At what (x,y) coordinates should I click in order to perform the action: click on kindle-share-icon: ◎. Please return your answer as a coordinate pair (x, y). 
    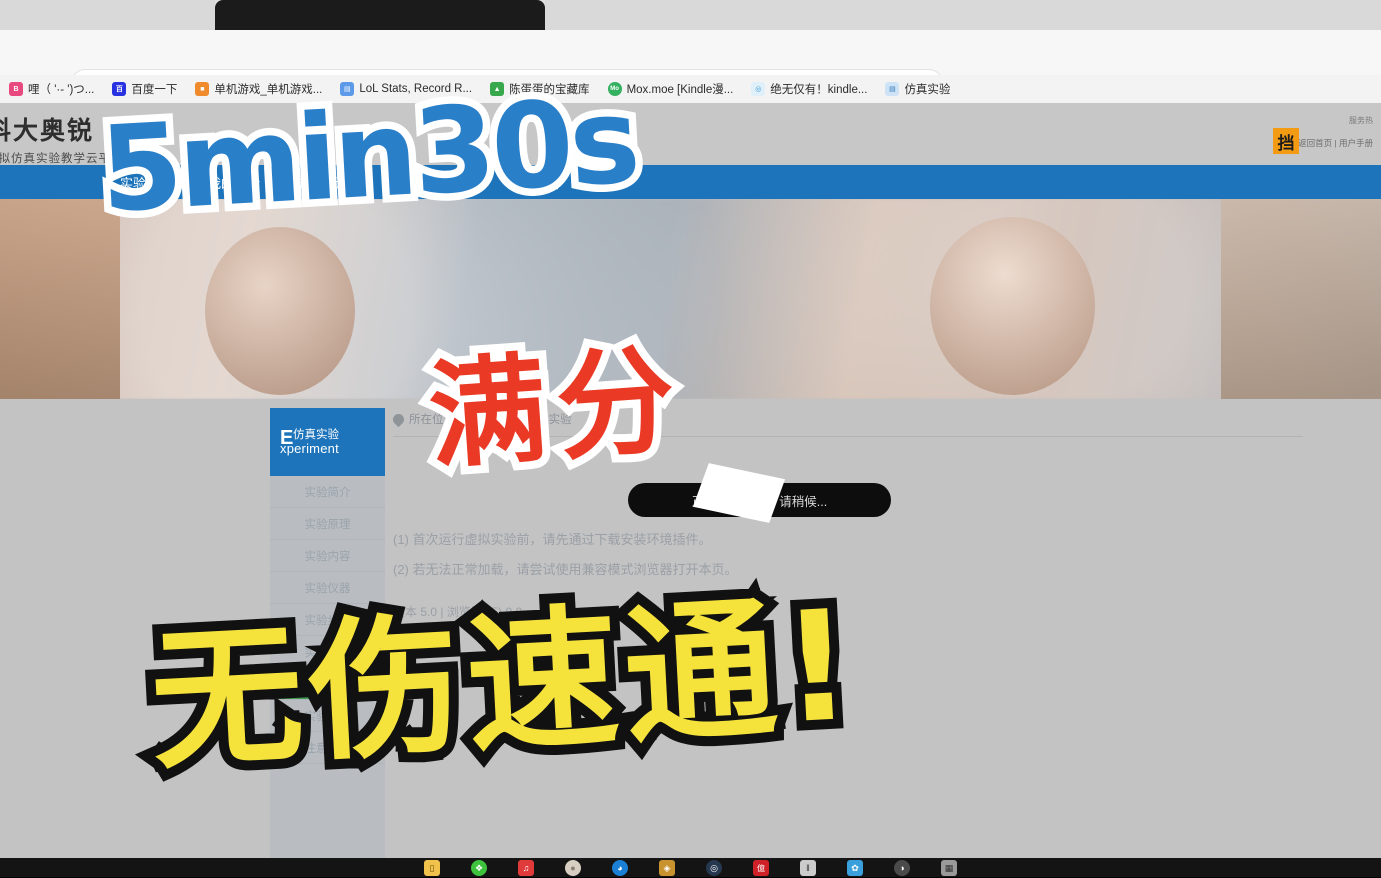
    Looking at the image, I should click on (758, 89).